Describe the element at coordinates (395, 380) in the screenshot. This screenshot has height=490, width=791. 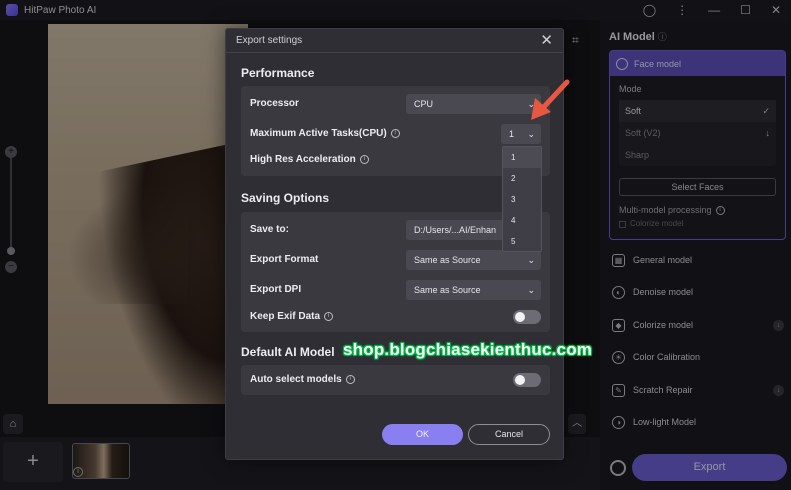
I see `default-model-group: Auto select models i` at that location.